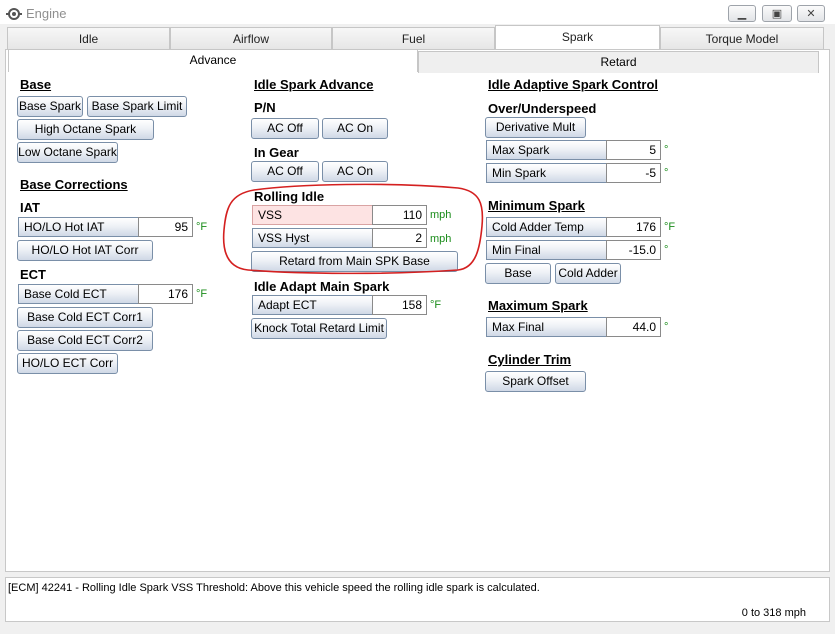 The width and height of the screenshot is (835, 634). I want to click on minimize-icon: ▁, so click(742, 13).